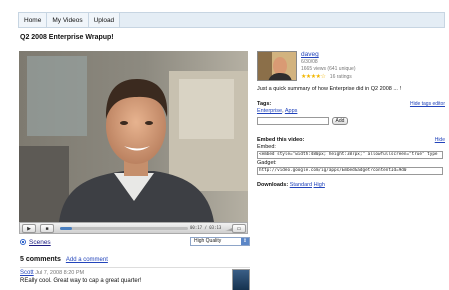  I want to click on tab-home: Home, so click(33, 20).